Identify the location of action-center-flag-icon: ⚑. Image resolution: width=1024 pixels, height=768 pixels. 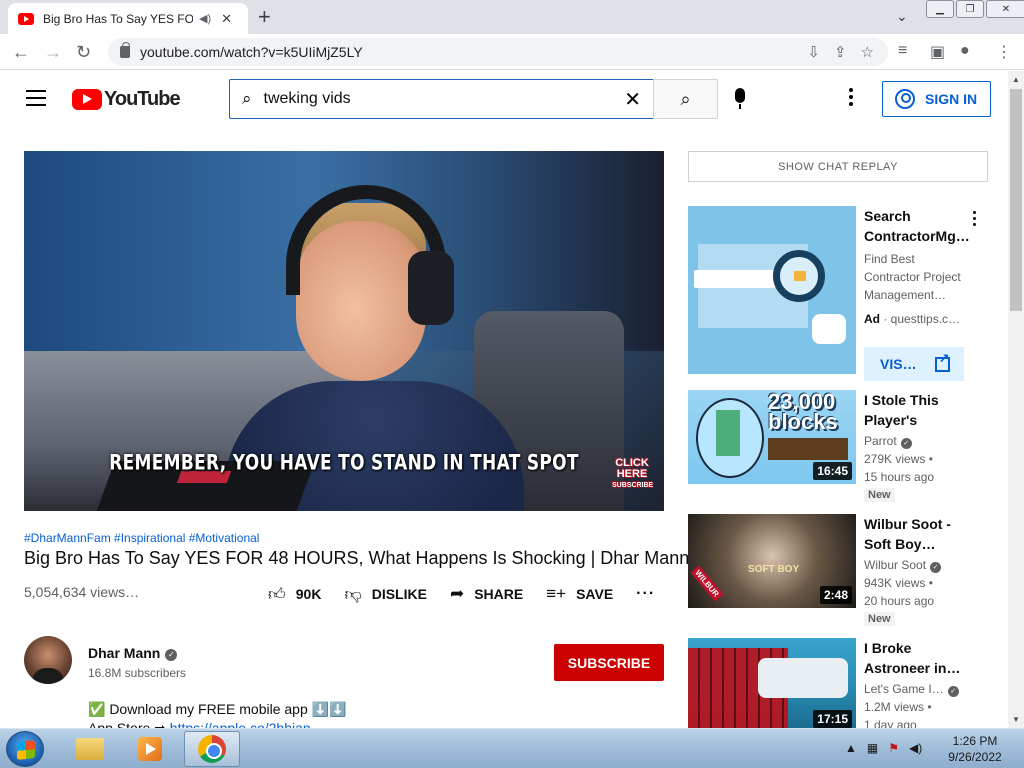
(893, 748).